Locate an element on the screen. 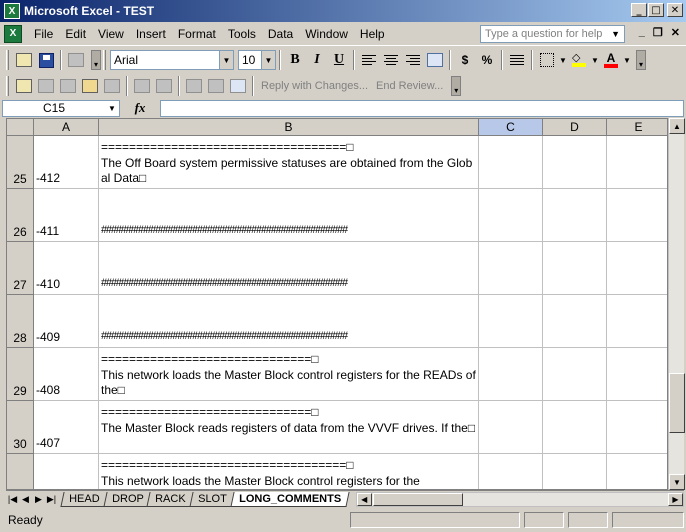 This screenshot has width=686, height=532. sheet-tab-head: HEAD is located at coordinates (84, 499).